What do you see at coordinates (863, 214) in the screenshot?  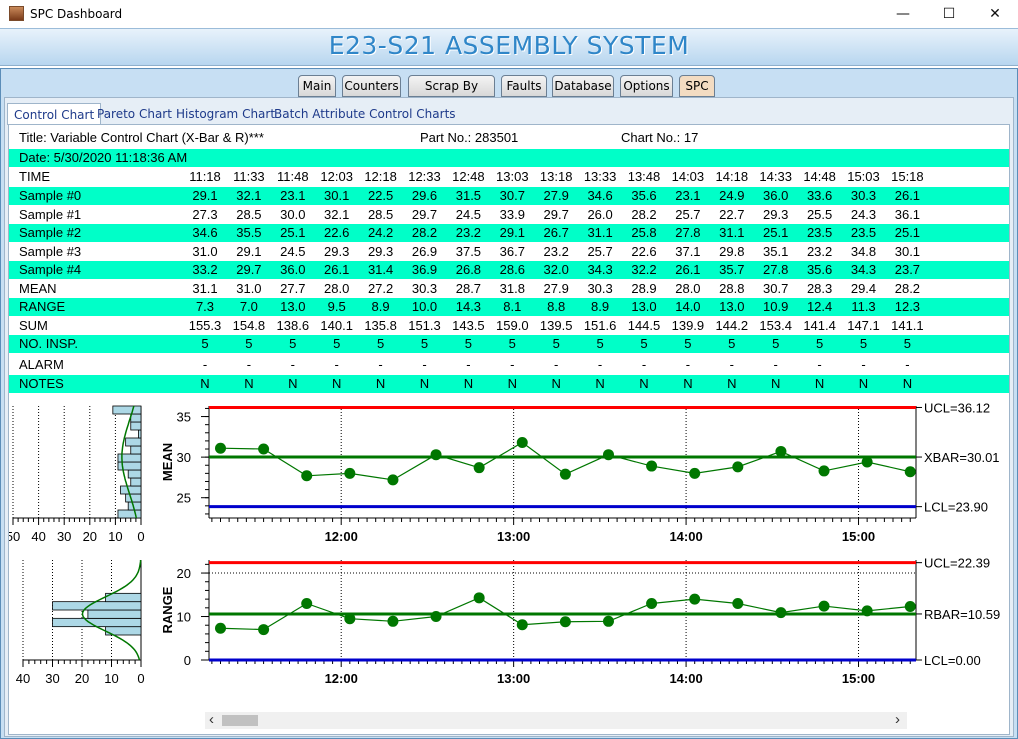 I see `table-cell: 24.3` at bounding box center [863, 214].